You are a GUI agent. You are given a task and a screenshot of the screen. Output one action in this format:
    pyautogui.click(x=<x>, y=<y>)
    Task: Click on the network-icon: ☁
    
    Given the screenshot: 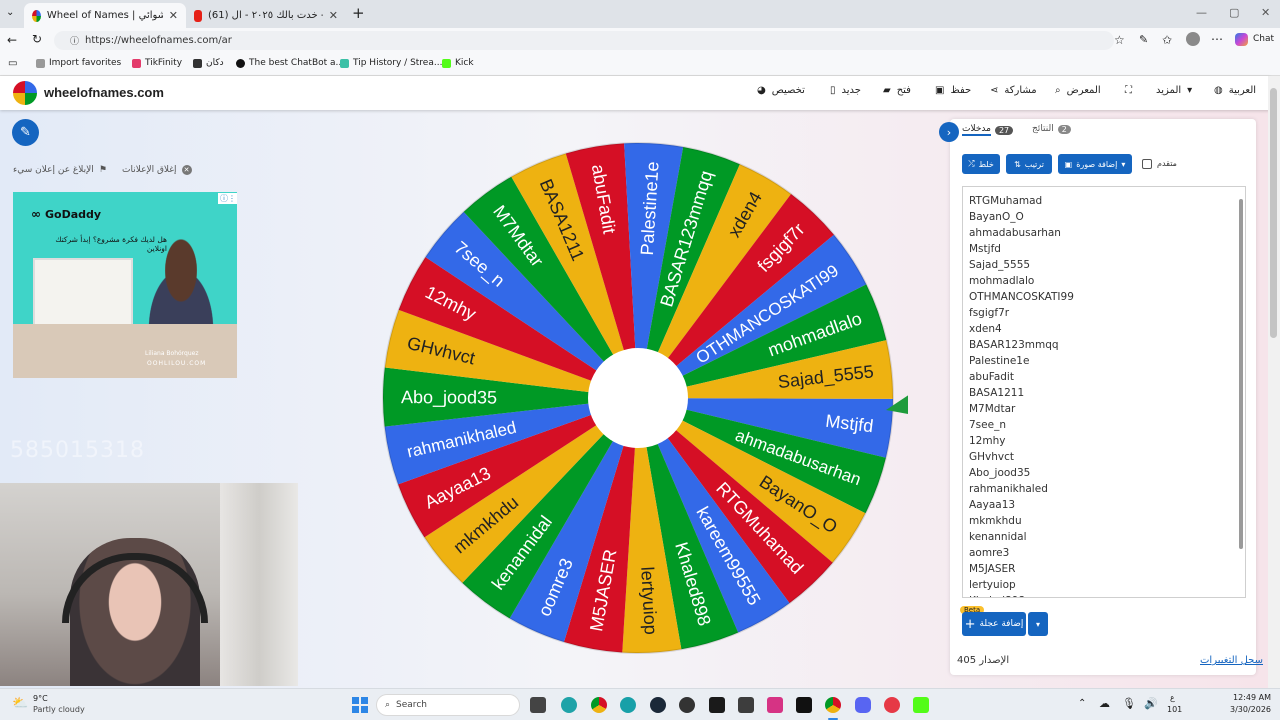 What is the action you would take?
    pyautogui.click(x=1104, y=703)
    